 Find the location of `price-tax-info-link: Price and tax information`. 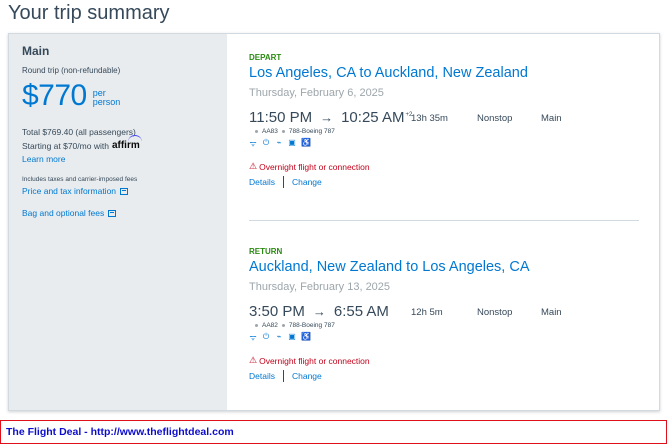

price-tax-info-link: Price and tax information is located at coordinates (118, 191).